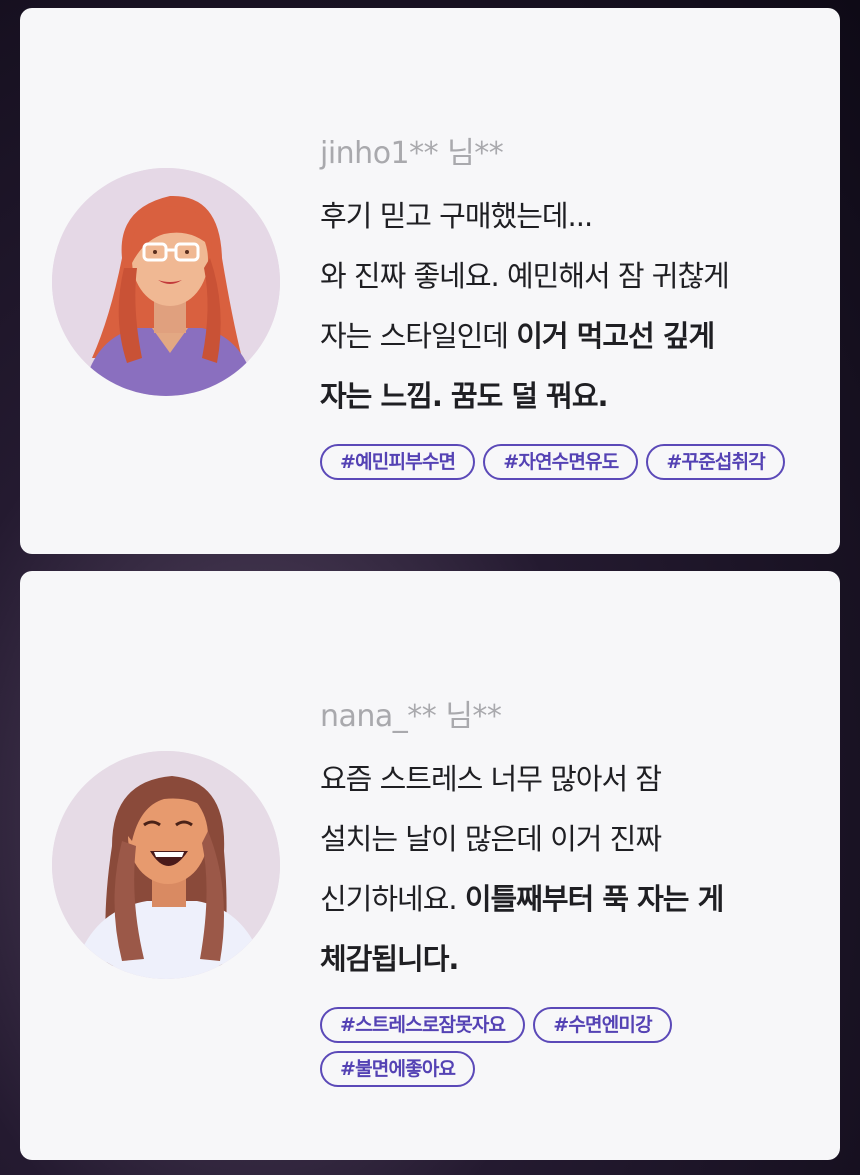 Image resolution: width=860 pixels, height=1175 pixels. What do you see at coordinates (602, 1025) in the screenshot?
I see `hashtag-chip: #수면엔미강` at bounding box center [602, 1025].